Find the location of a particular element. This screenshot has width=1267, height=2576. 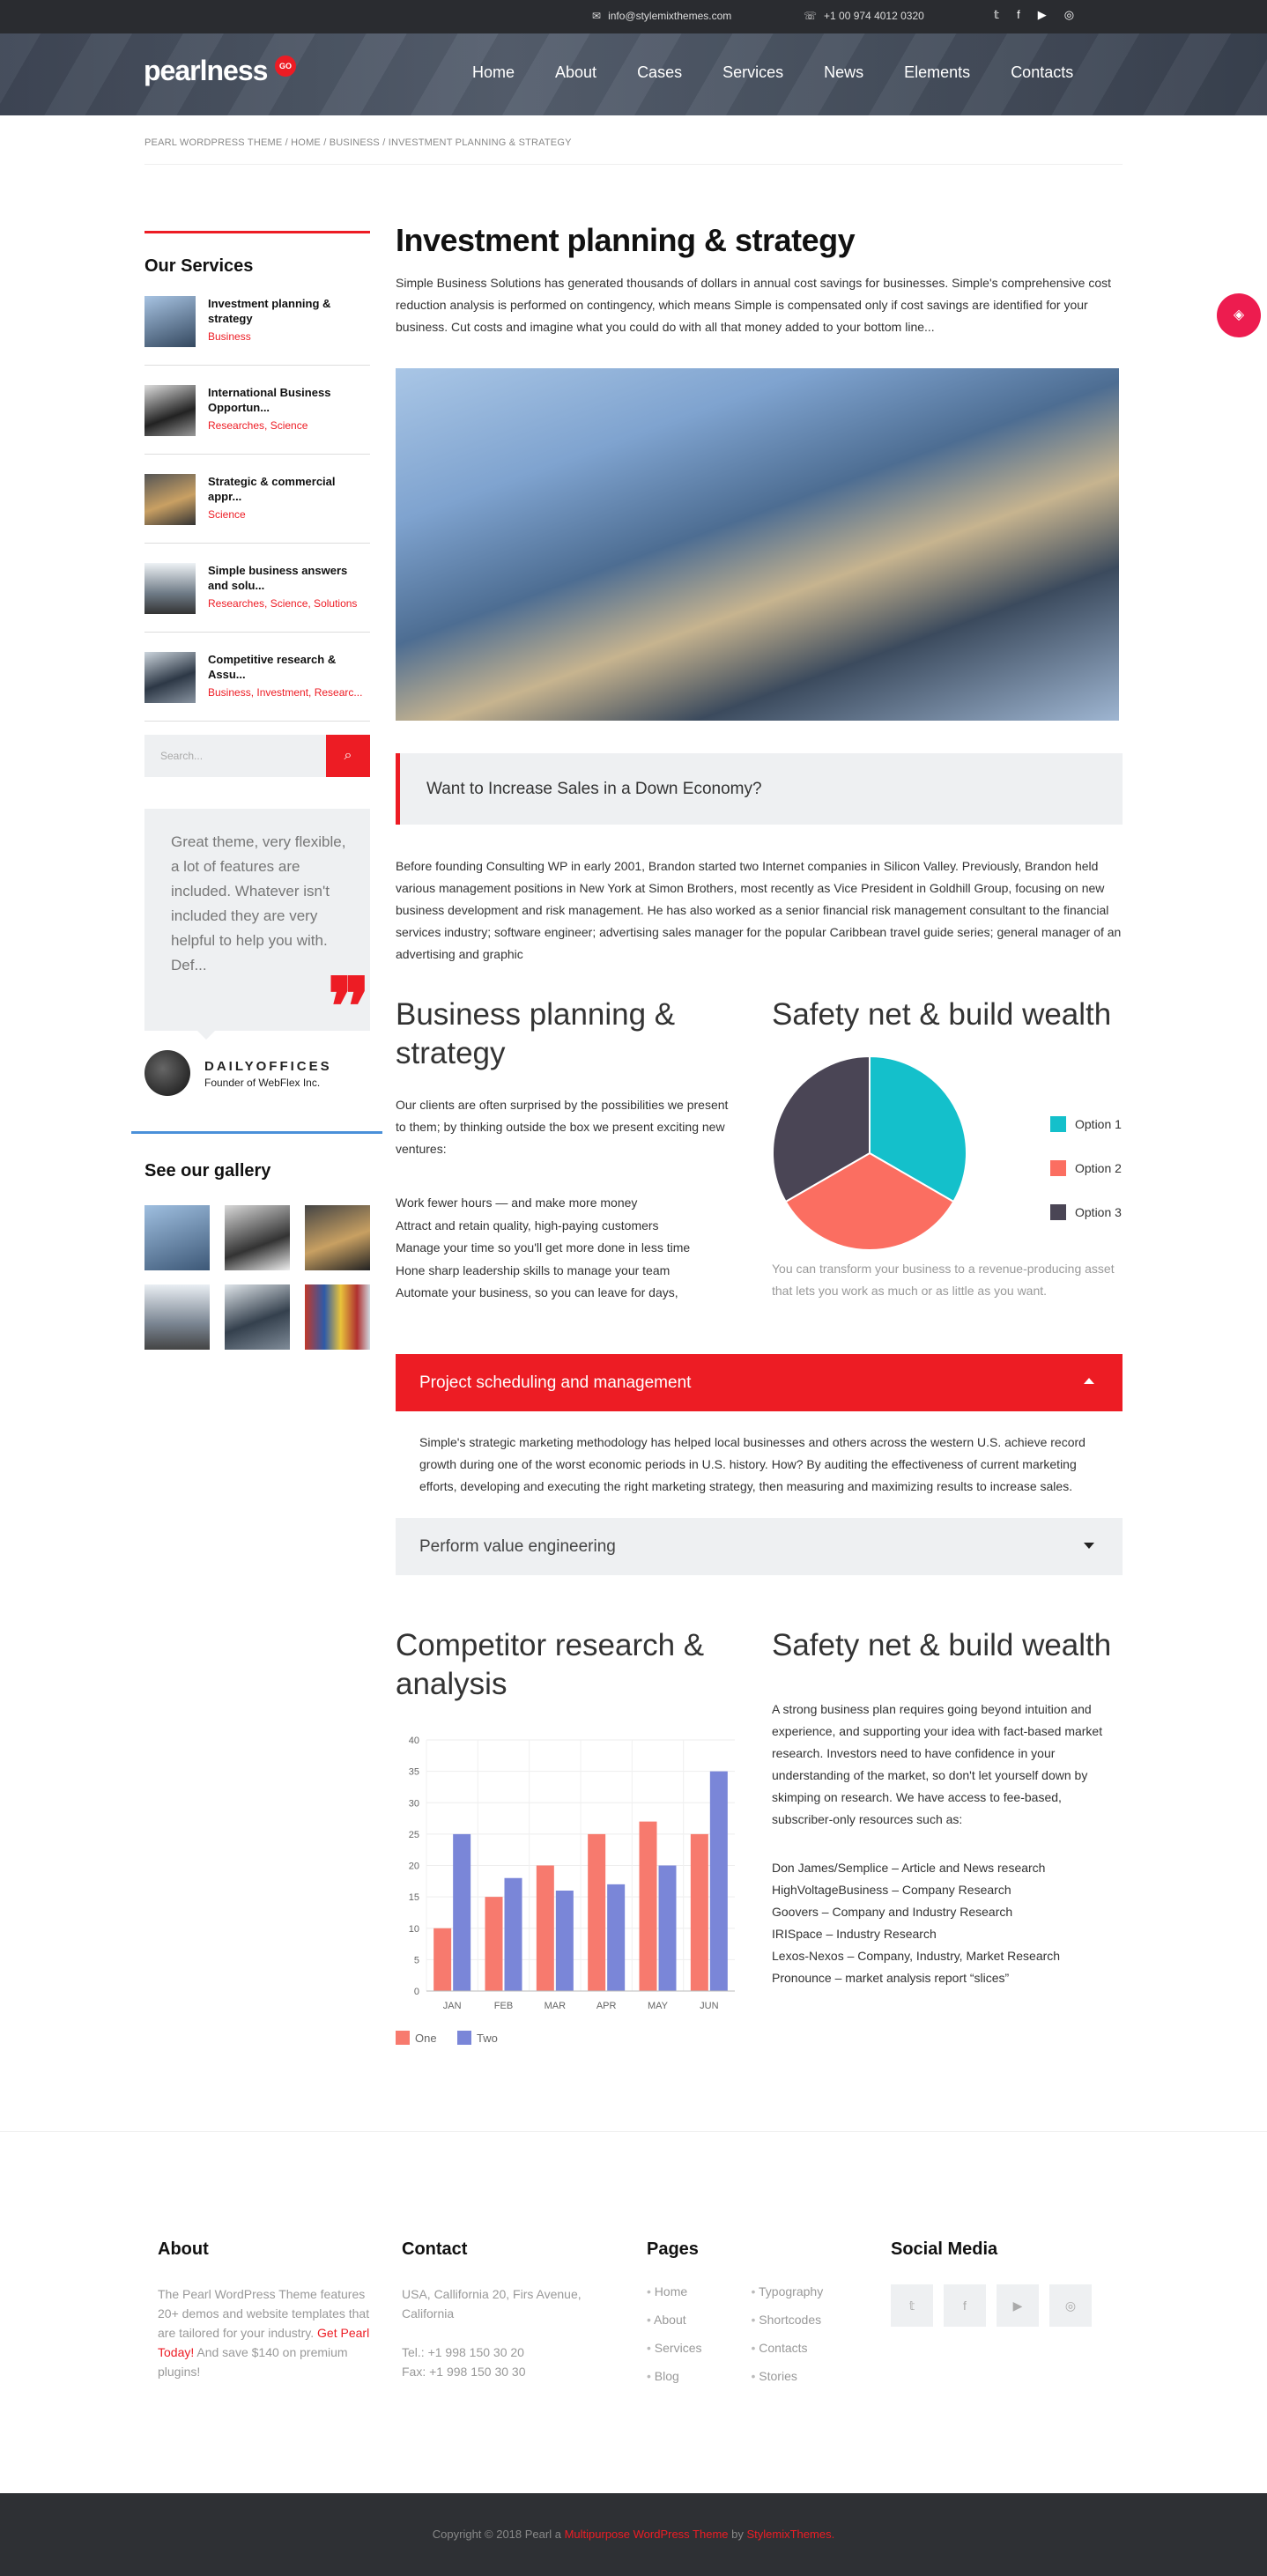

theme-link: Multipurpose WordPress Theme is located at coordinates (647, 2534).